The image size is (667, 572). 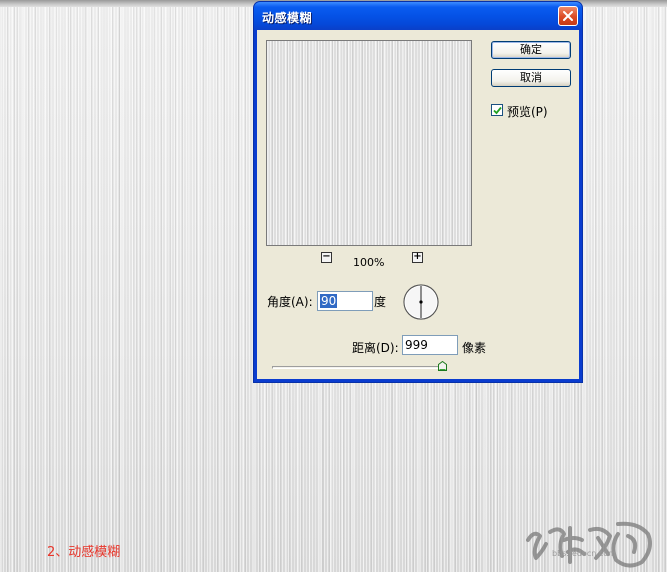 What do you see at coordinates (329, 301) in the screenshot?
I see `angle-value: 90` at bounding box center [329, 301].